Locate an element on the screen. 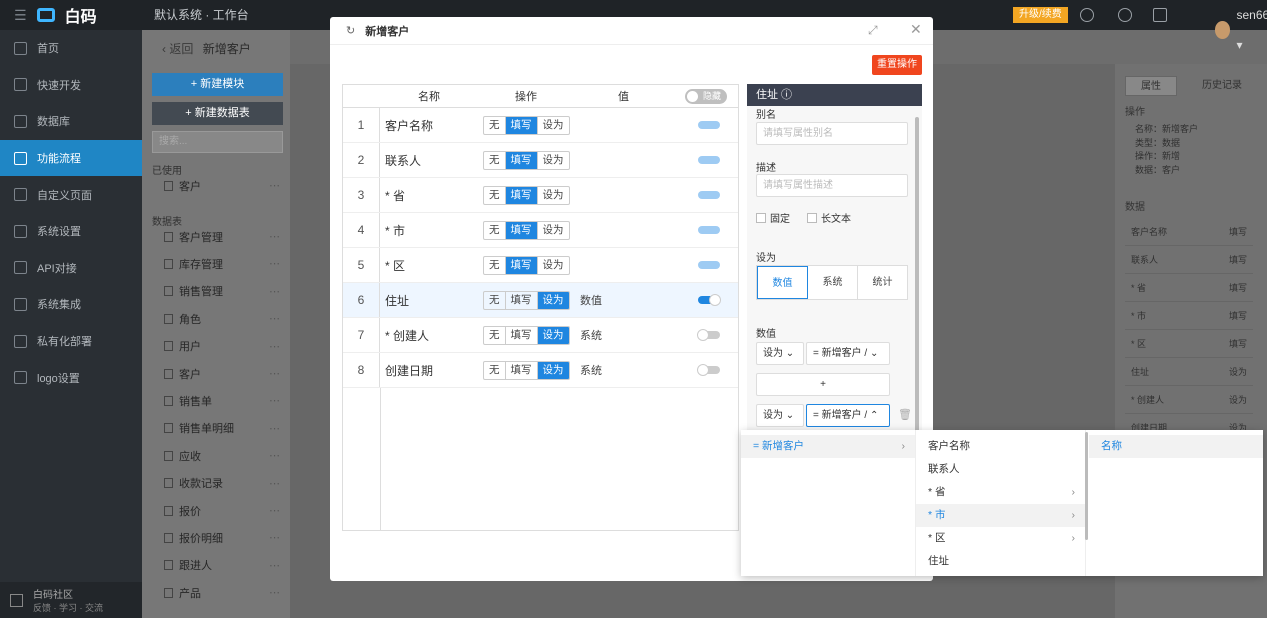 The width and height of the screenshot is (1267, 618). play-icon is located at coordinates (1087, 15).